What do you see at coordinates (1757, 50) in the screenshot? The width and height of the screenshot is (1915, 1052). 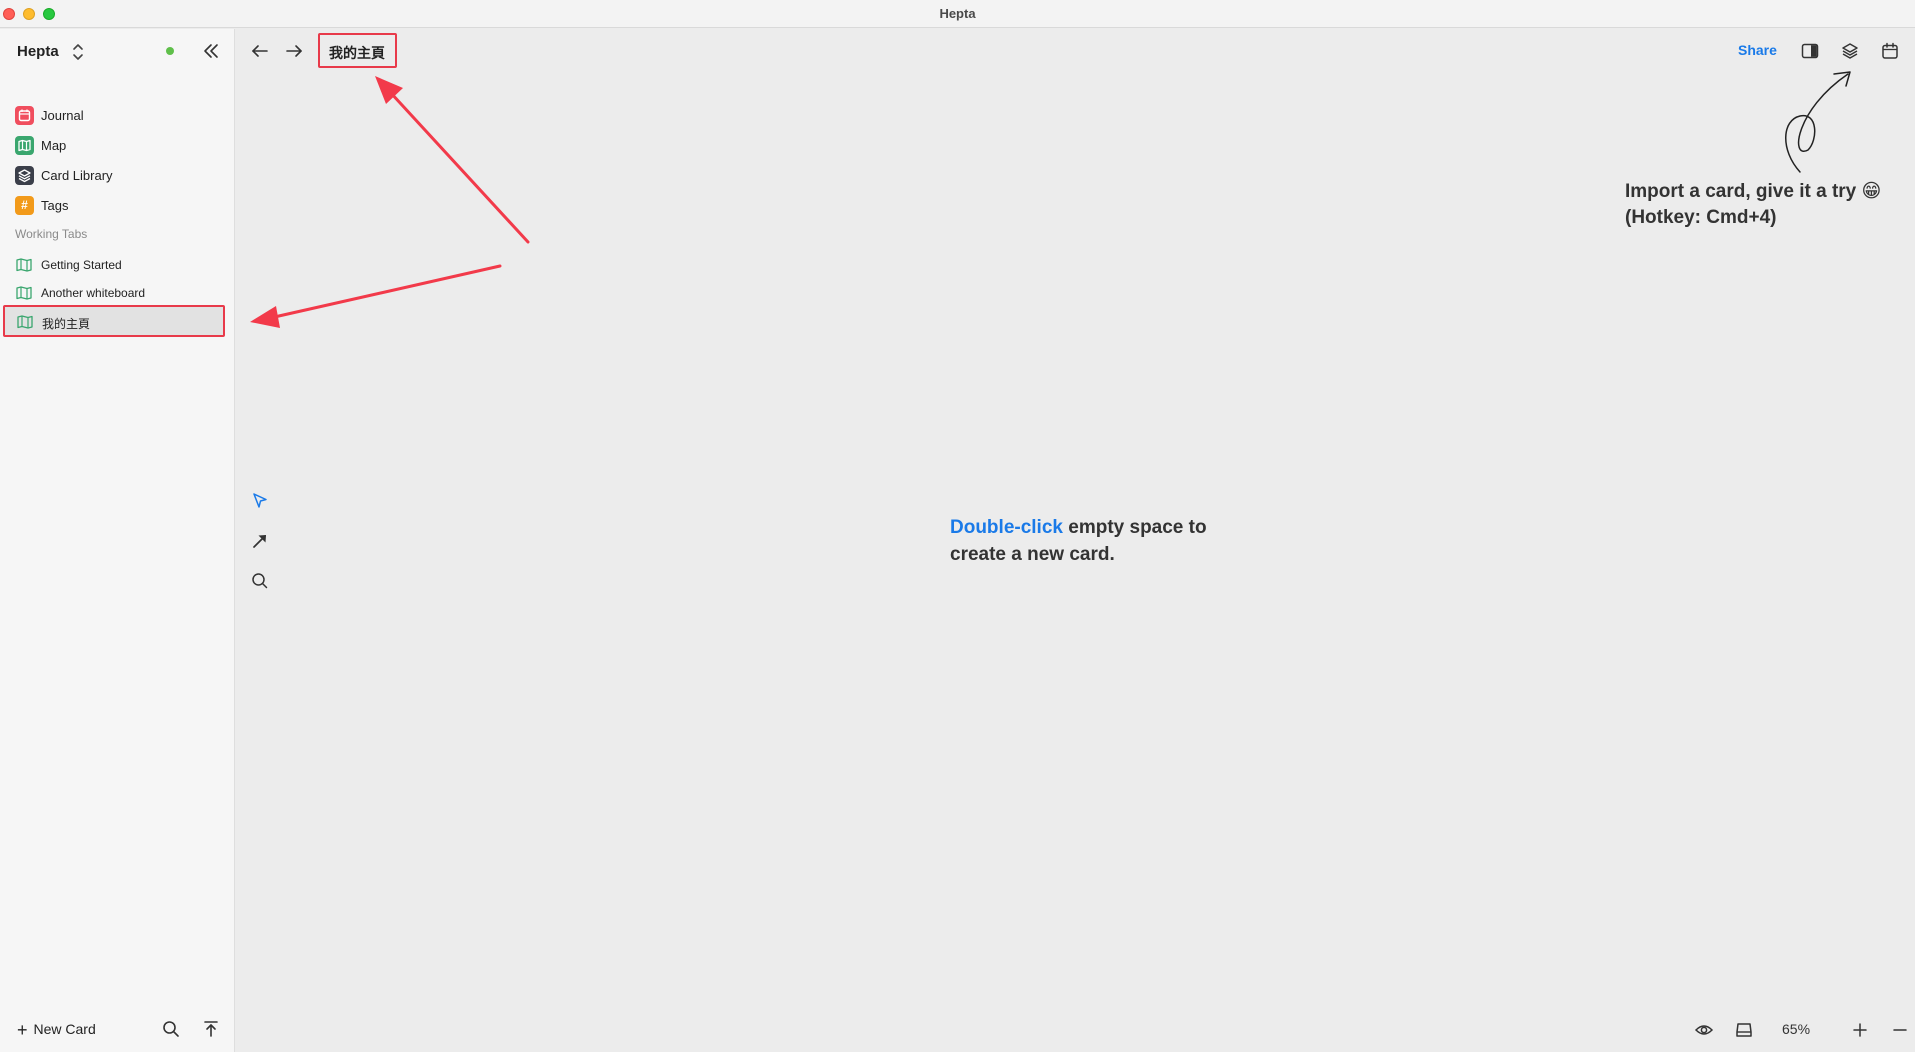 I see `share-button: Share` at bounding box center [1757, 50].